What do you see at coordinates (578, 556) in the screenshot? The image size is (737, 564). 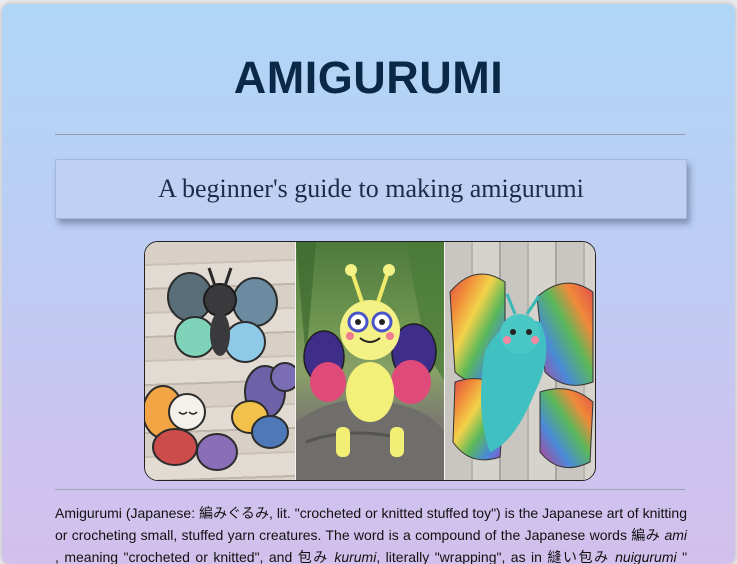 I see `intro-japanese-4: 縫い包み` at bounding box center [578, 556].